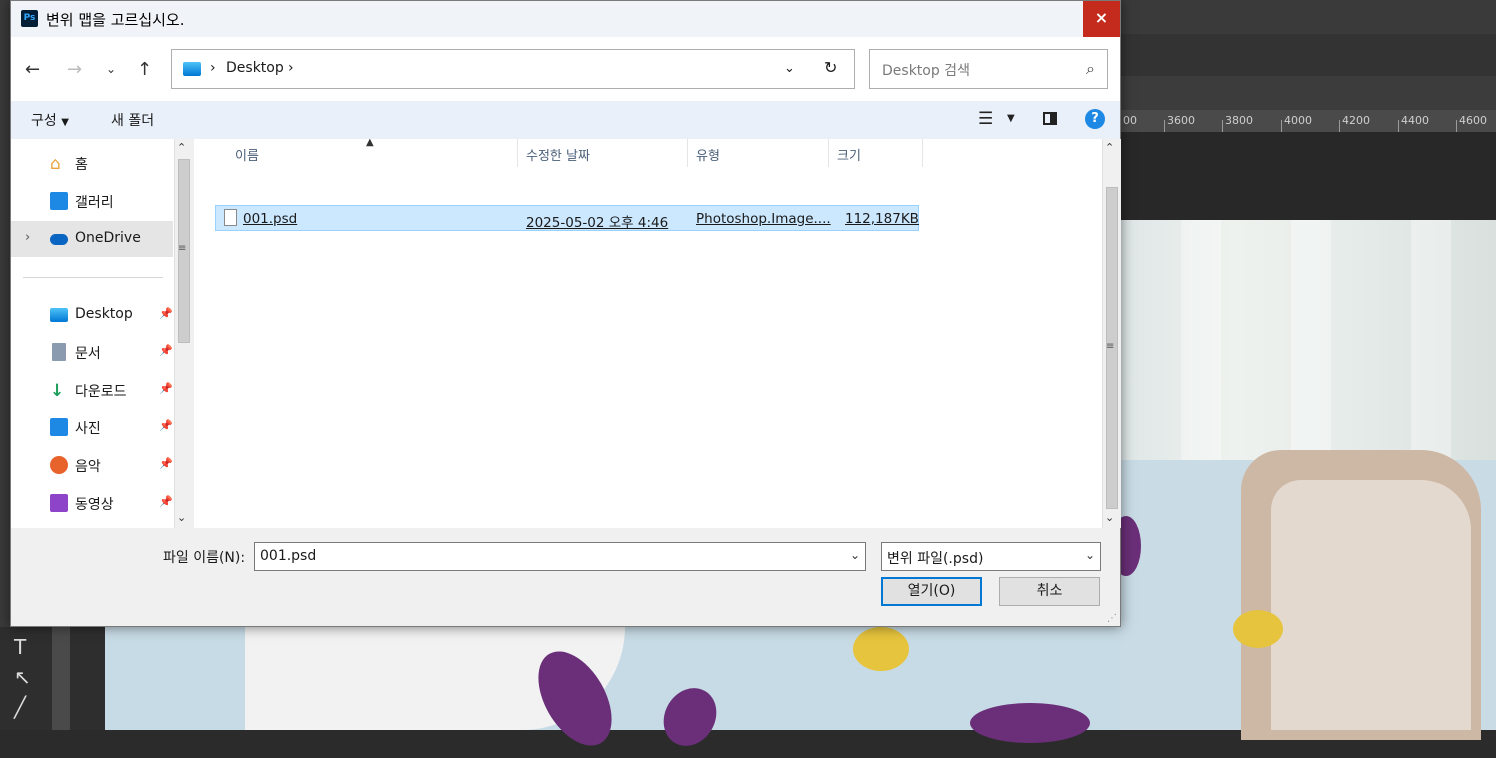 This screenshot has height=758, width=1496. What do you see at coordinates (1112, 618) in the screenshot?
I see `resize-grip-icon: ⋰` at bounding box center [1112, 618].